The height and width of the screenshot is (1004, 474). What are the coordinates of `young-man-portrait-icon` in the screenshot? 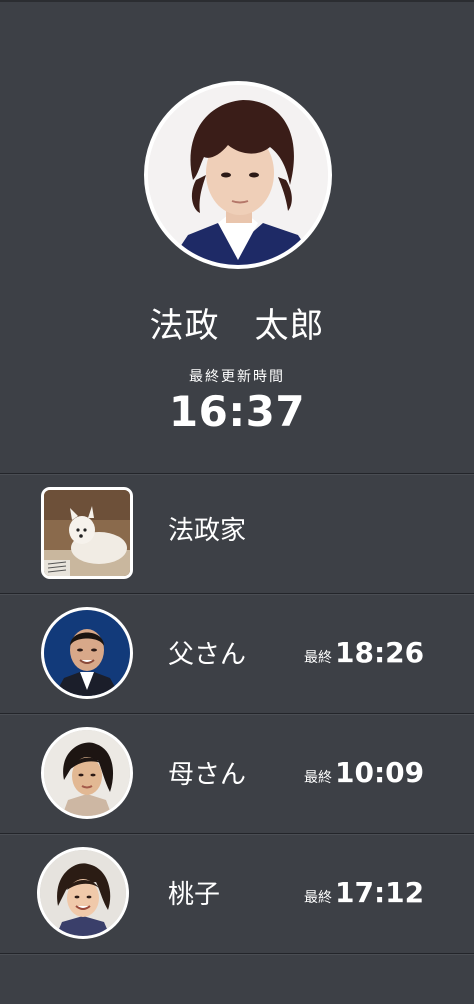 It's located at (238, 175).